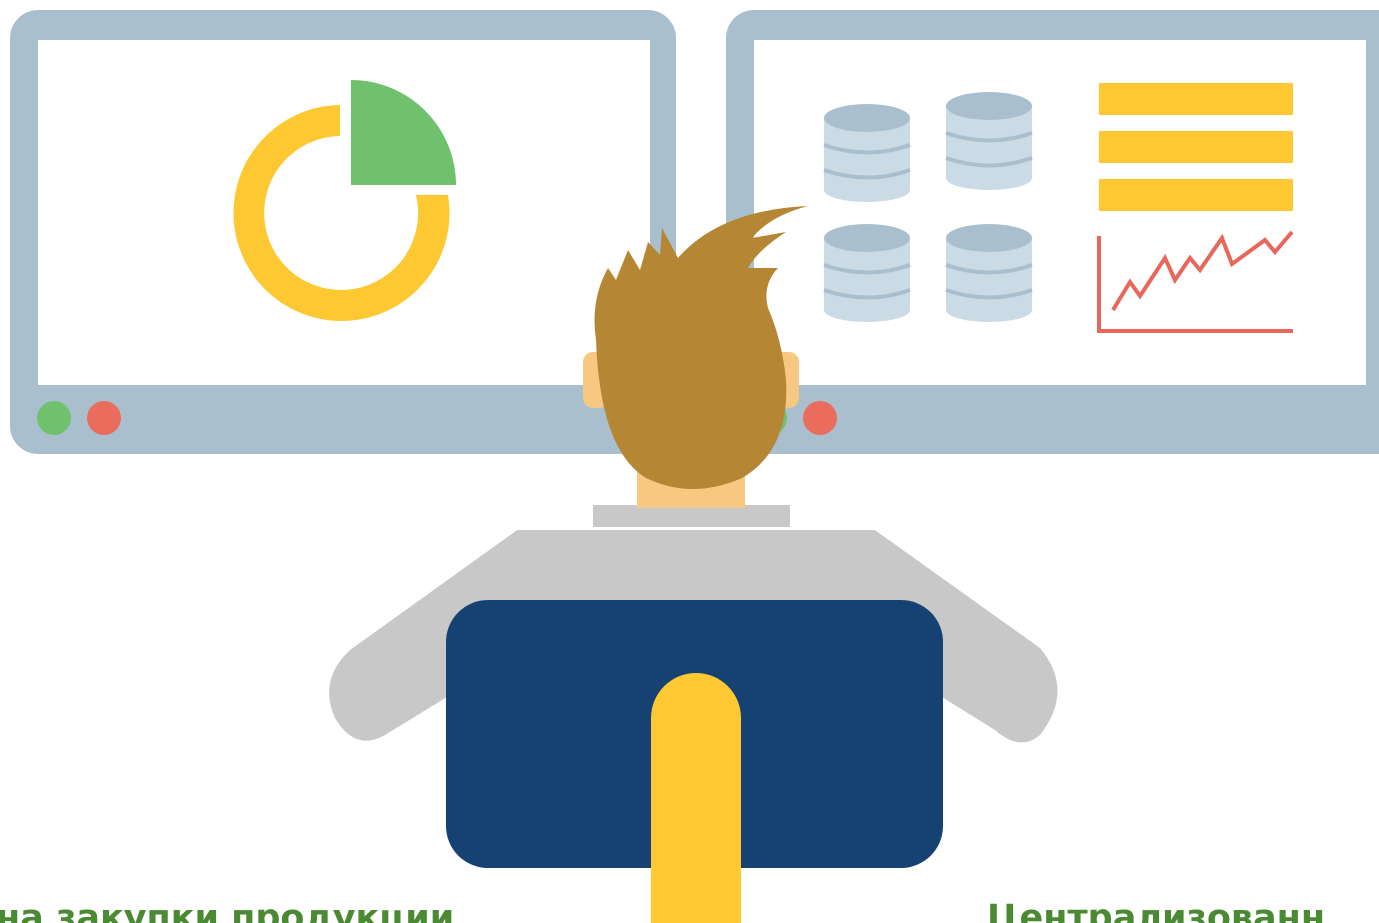 This screenshot has height=923, width=1379. What do you see at coordinates (1156, 910) in the screenshot?
I see `caption-right: Централизованн` at bounding box center [1156, 910].